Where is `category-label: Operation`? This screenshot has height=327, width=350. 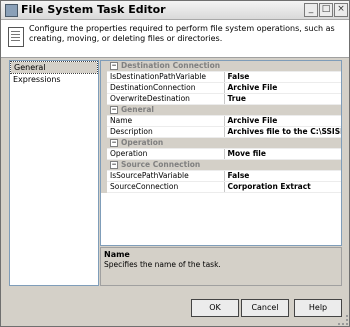 category-label: Operation is located at coordinates (142, 142).